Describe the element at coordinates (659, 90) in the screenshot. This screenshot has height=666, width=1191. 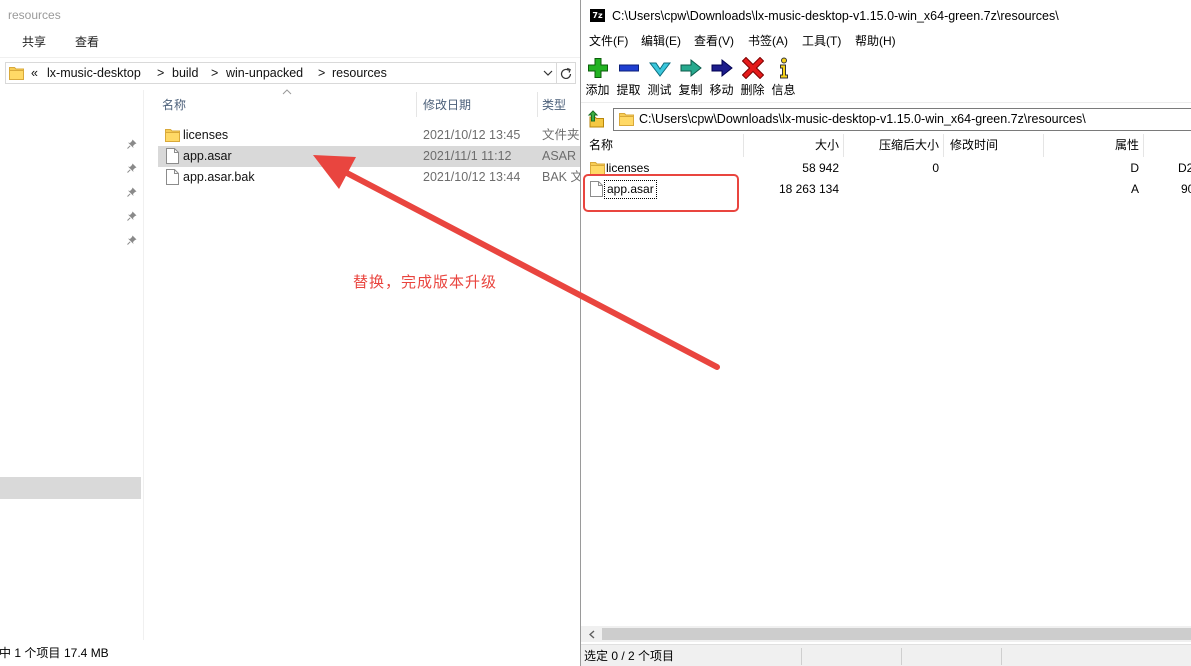
I see `test-label: 测试` at that location.